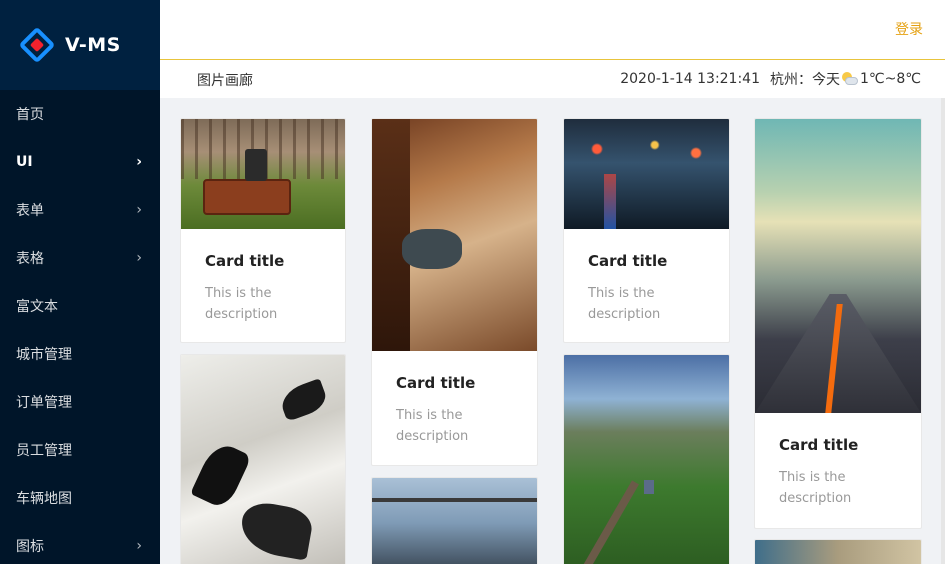 Image resolution: width=945 pixels, height=564 pixels. Describe the element at coordinates (37, 307) in the screenshot. I see `sidebar-item-label: 富文本` at that location.